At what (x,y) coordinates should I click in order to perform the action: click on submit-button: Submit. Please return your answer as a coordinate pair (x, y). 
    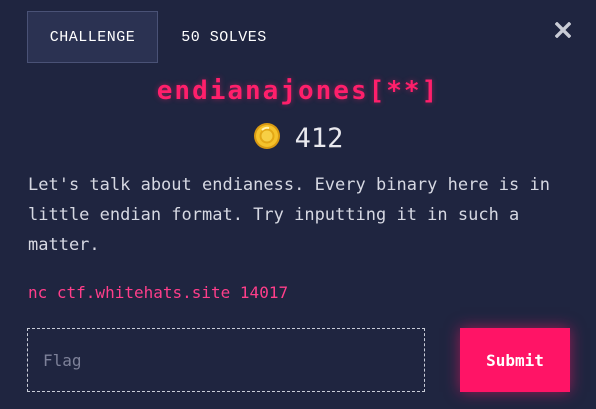
    Looking at the image, I should click on (515, 360).